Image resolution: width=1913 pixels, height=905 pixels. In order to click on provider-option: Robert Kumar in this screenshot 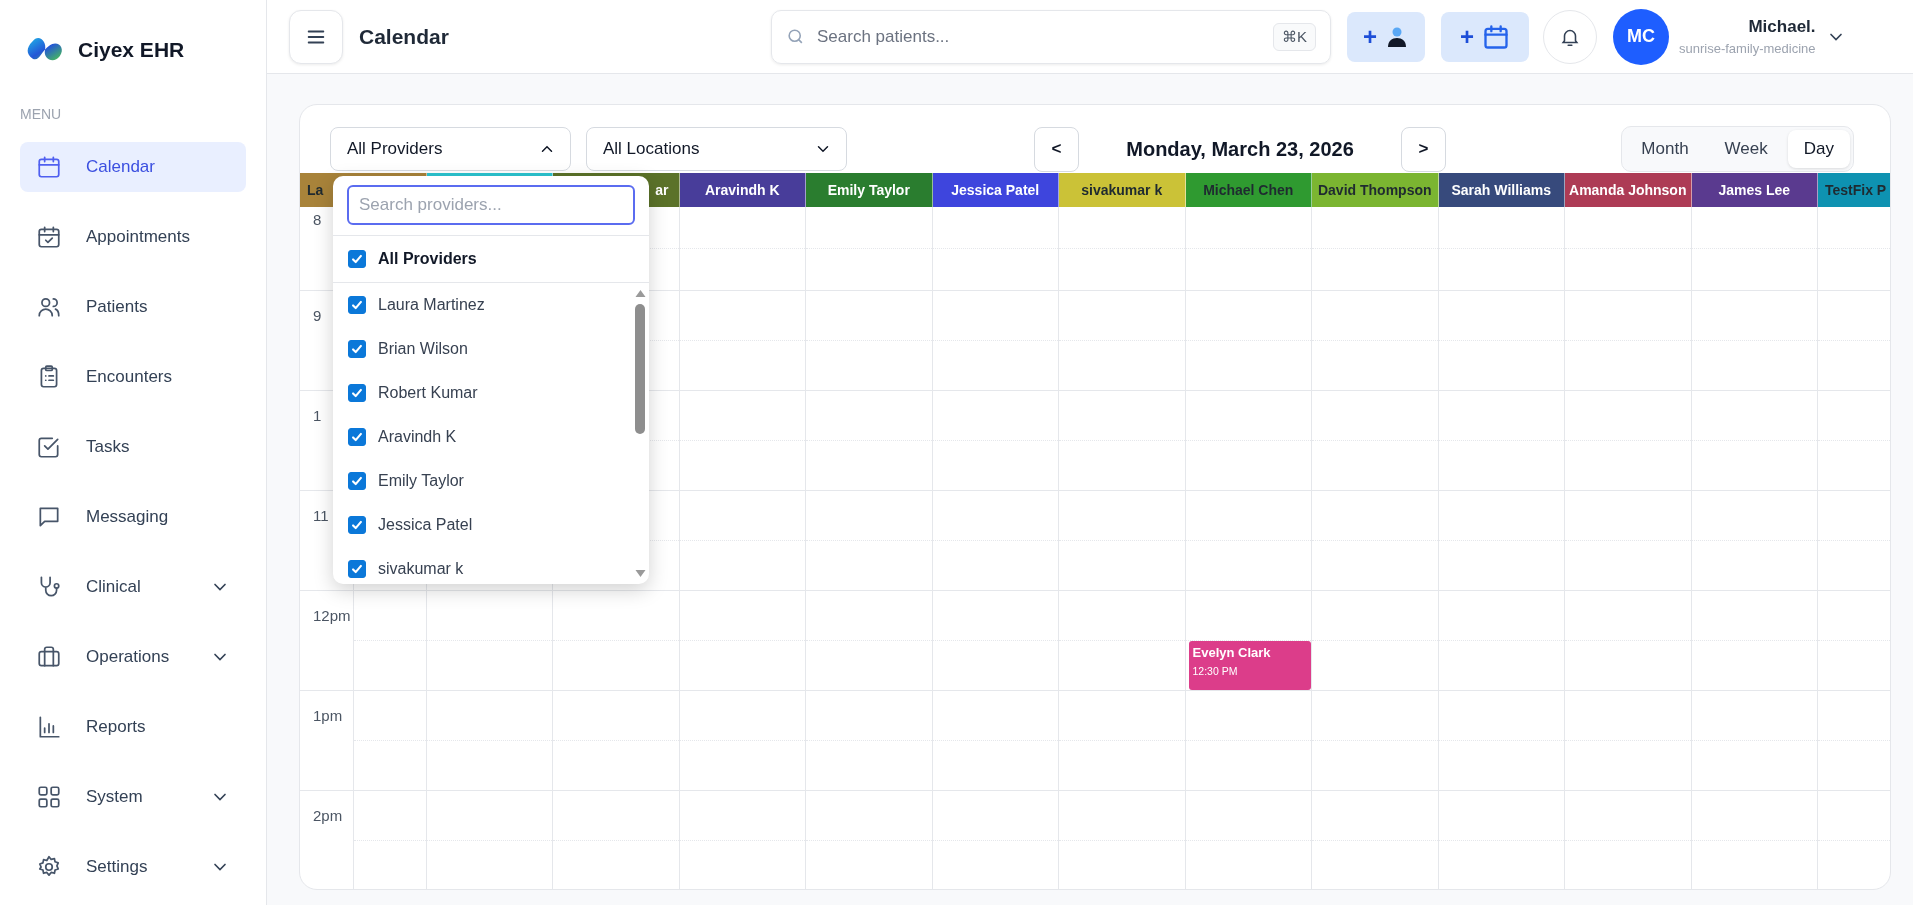, I will do `click(482, 393)`.